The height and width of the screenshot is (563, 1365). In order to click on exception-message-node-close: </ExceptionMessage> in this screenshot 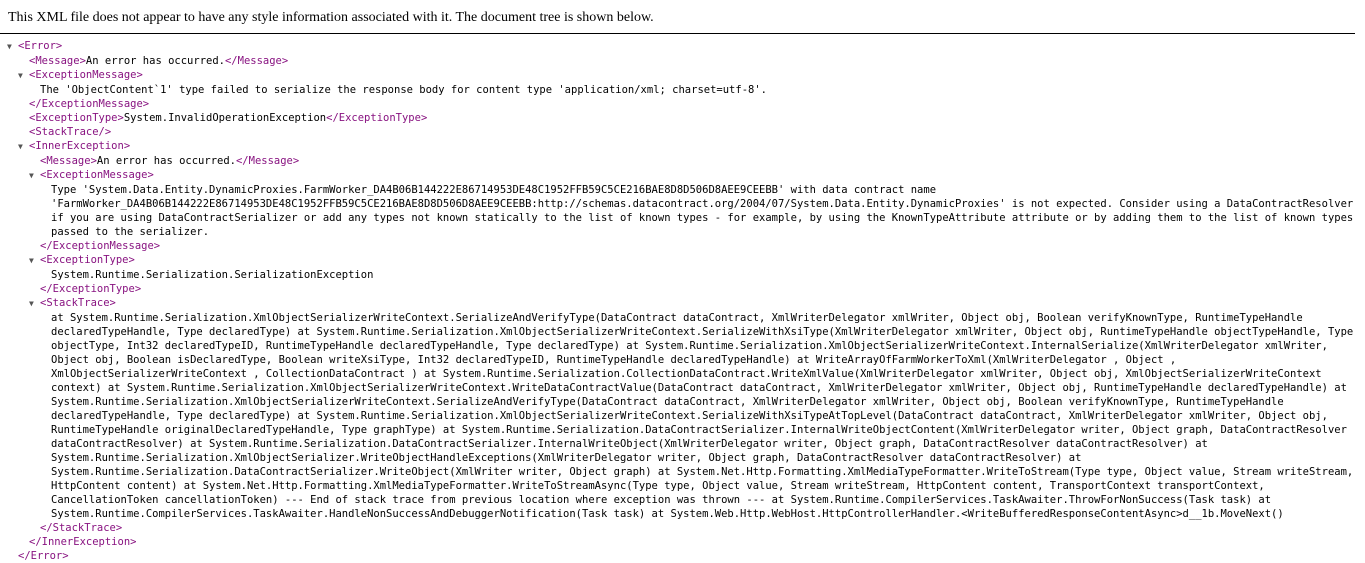, I will do `click(691, 104)`.